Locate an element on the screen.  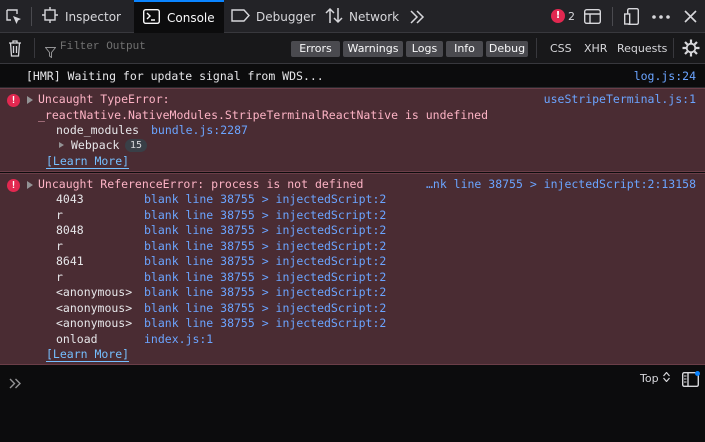
filter-css-button: CSS is located at coordinates (561, 48).